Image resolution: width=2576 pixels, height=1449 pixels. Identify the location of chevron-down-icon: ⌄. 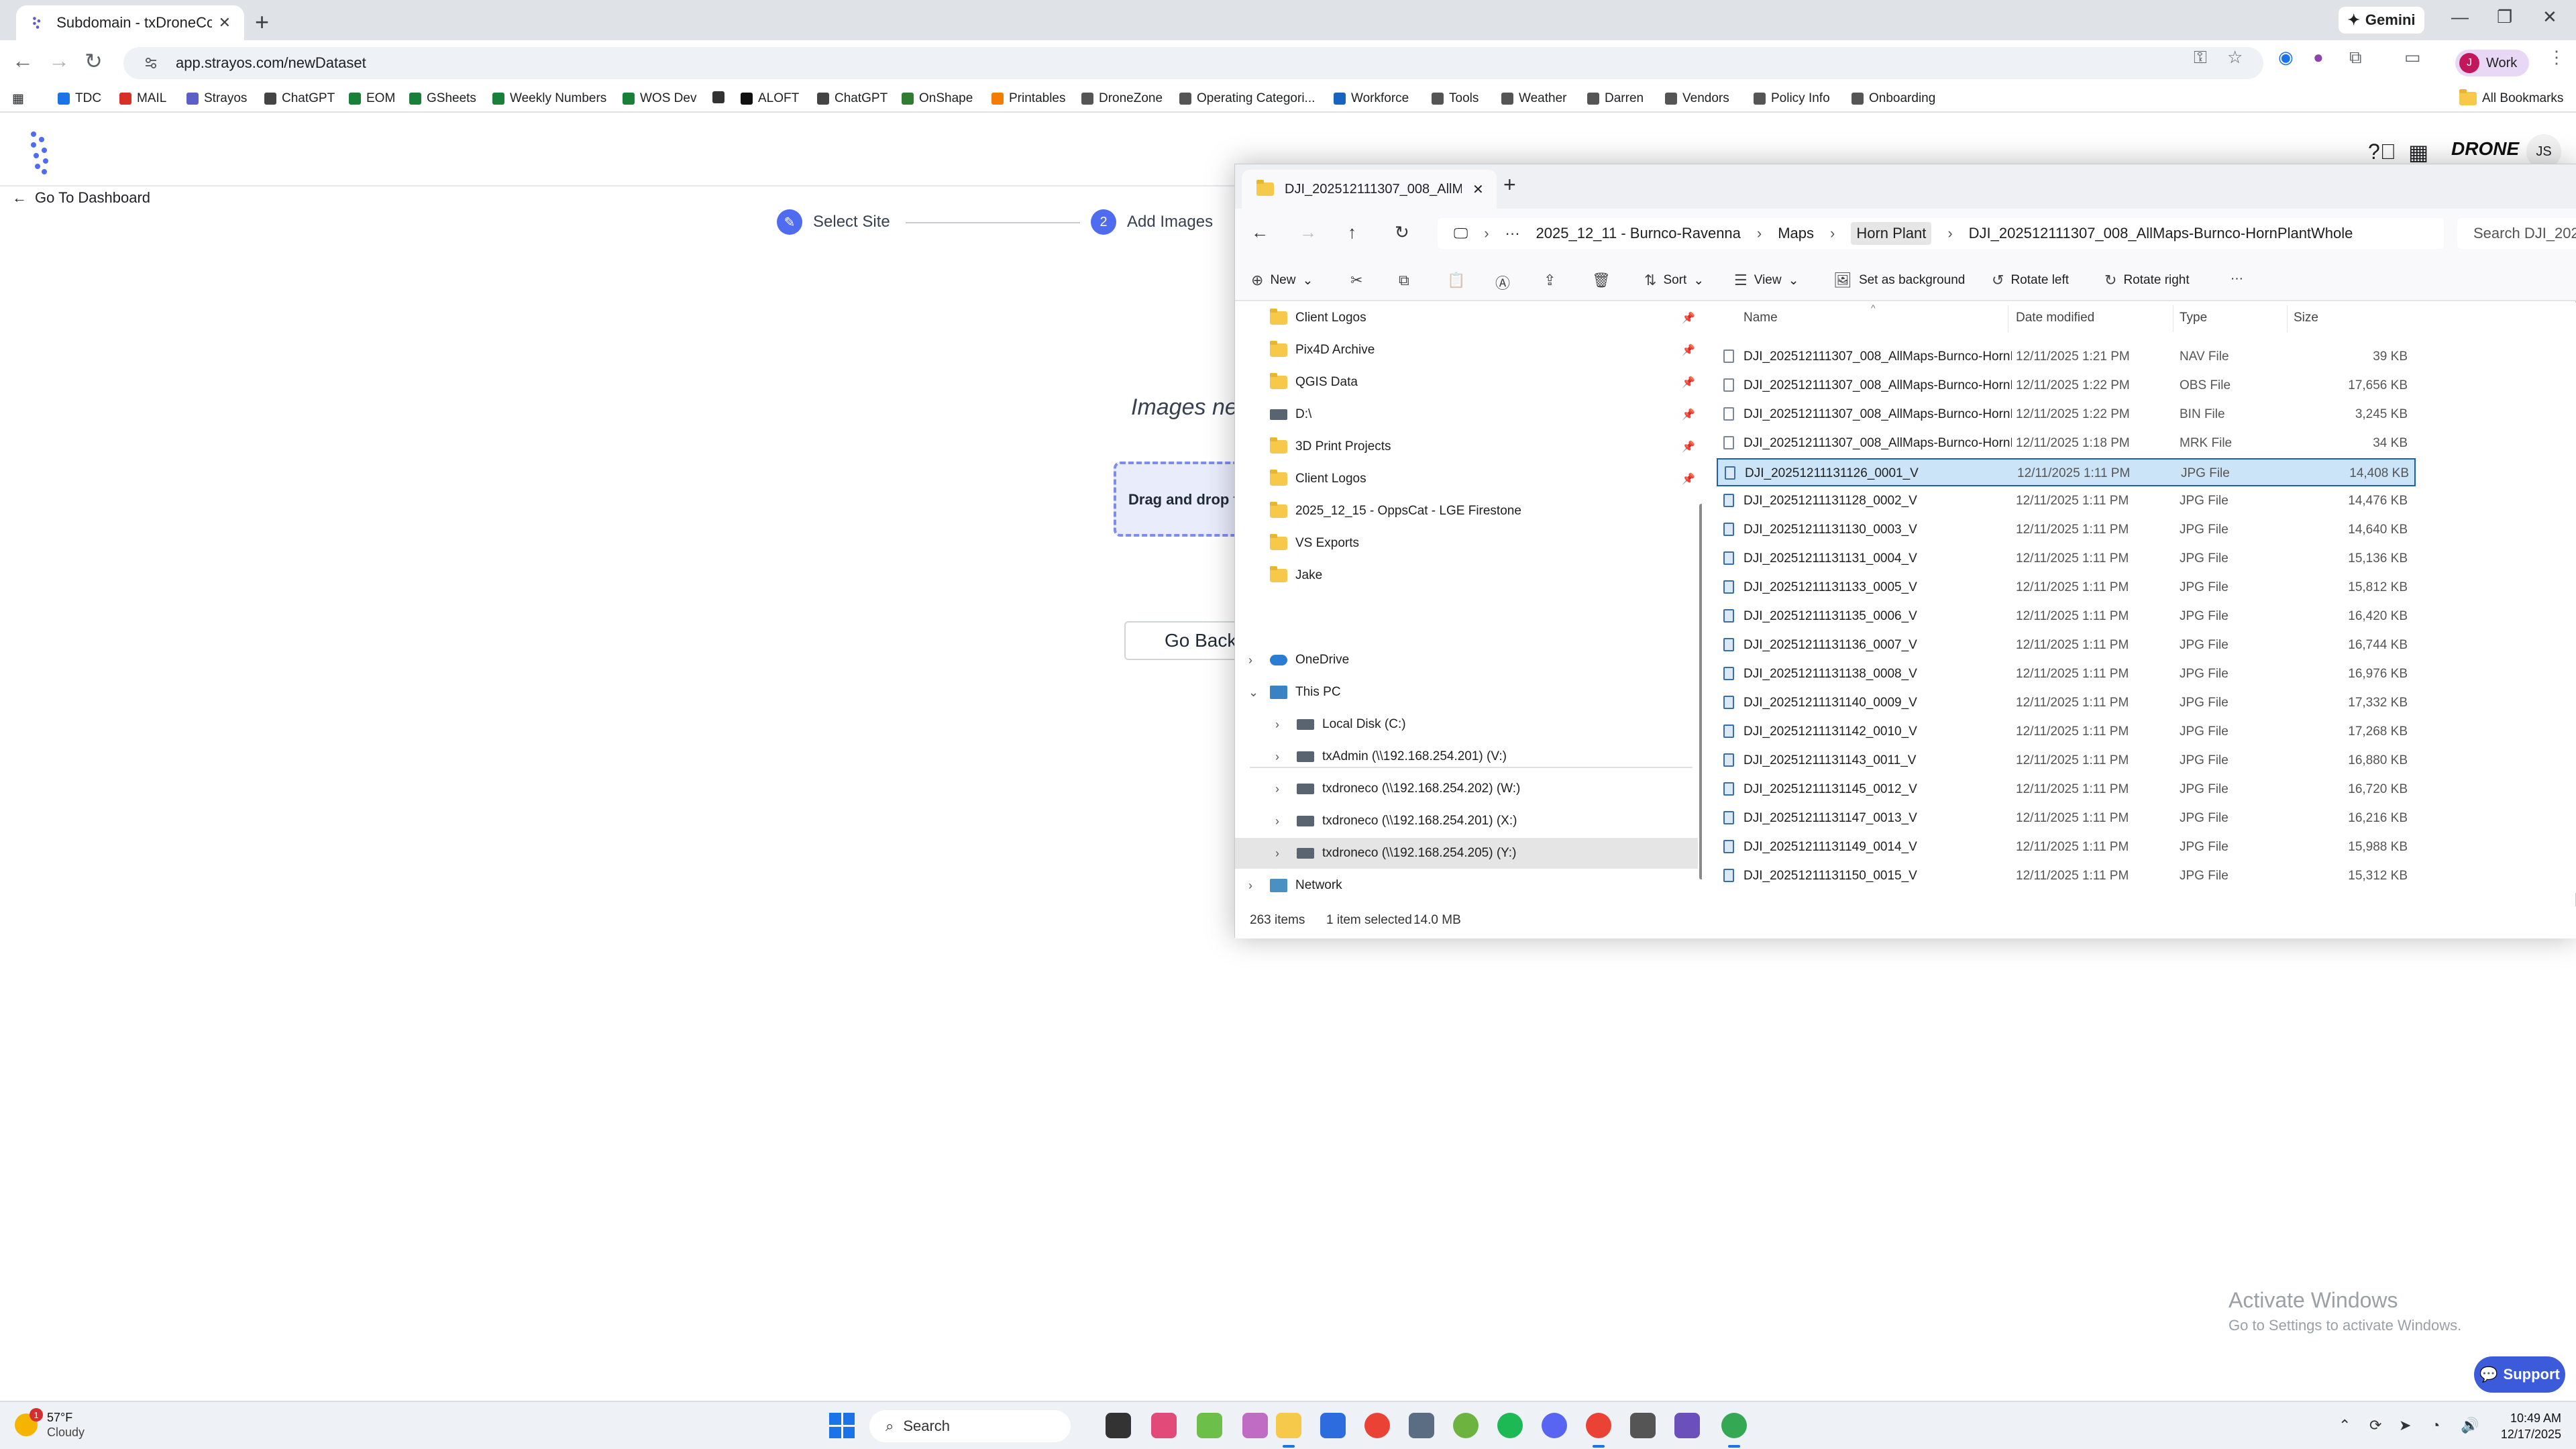
(1253, 693).